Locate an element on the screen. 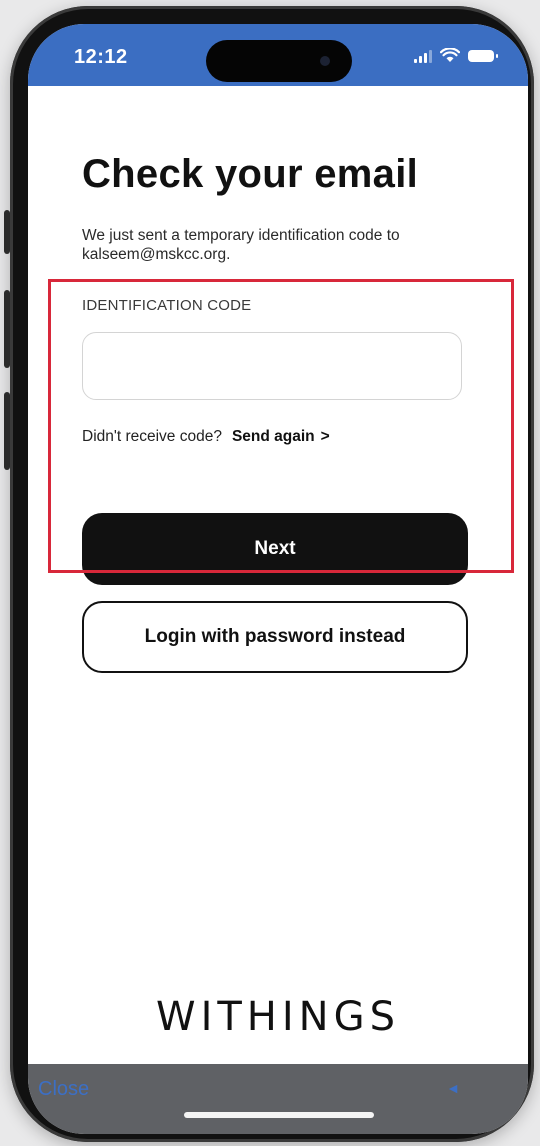 The height and width of the screenshot is (1146, 540). resend-row: Didn't receive code? Send again > is located at coordinates (206, 437).